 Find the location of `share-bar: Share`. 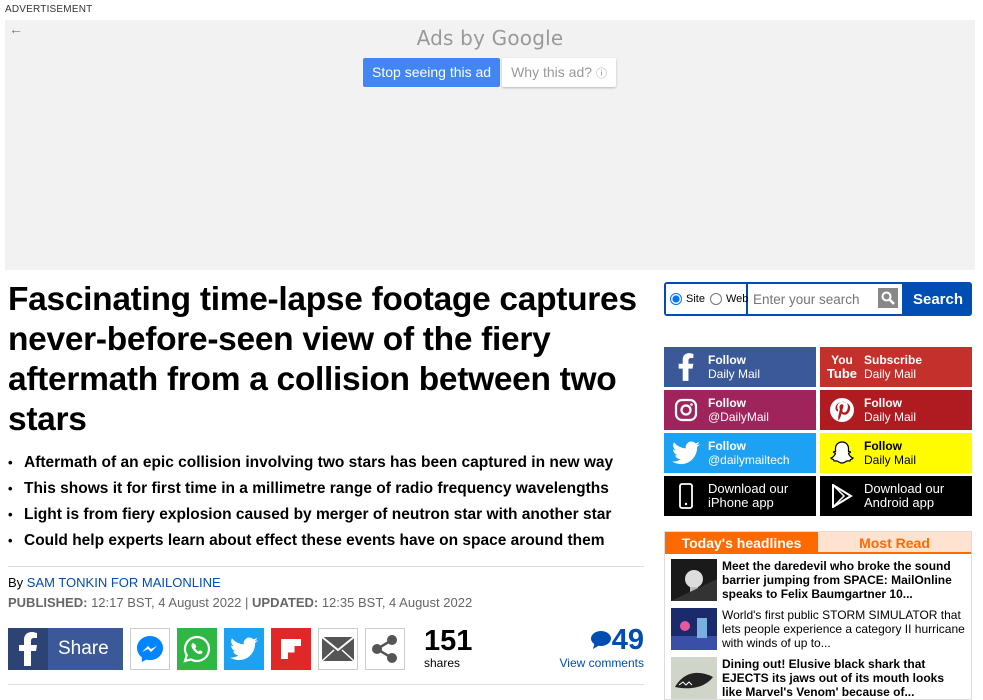

share-bar: Share is located at coordinates (206, 649).